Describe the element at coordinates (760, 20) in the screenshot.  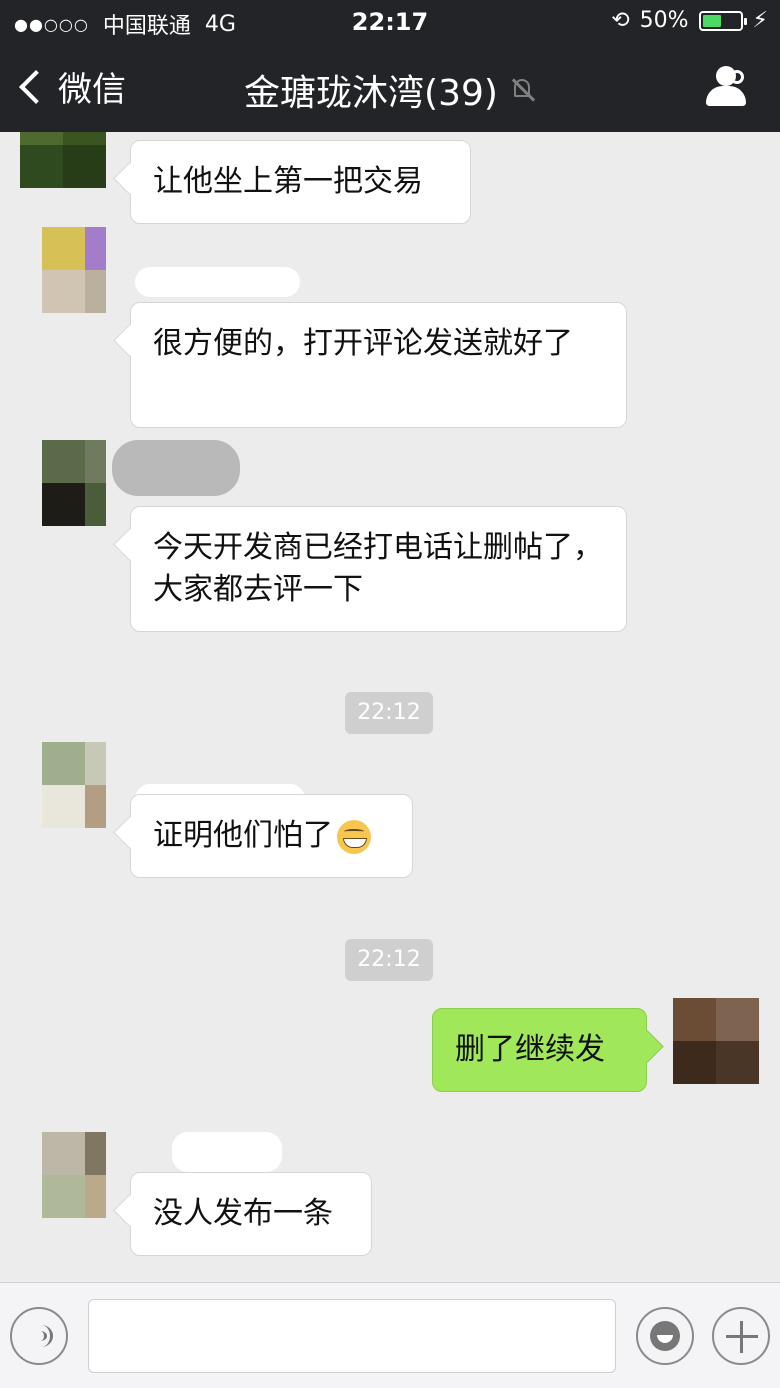
I see `charging-icon: ⚡` at that location.